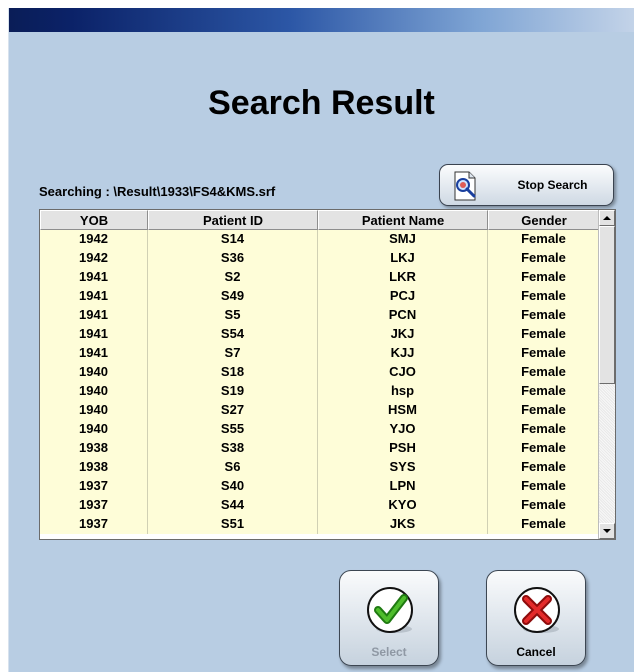 The height and width of the screenshot is (672, 640). I want to click on table-row: 1938 S6 SYS Female, so click(320, 467).